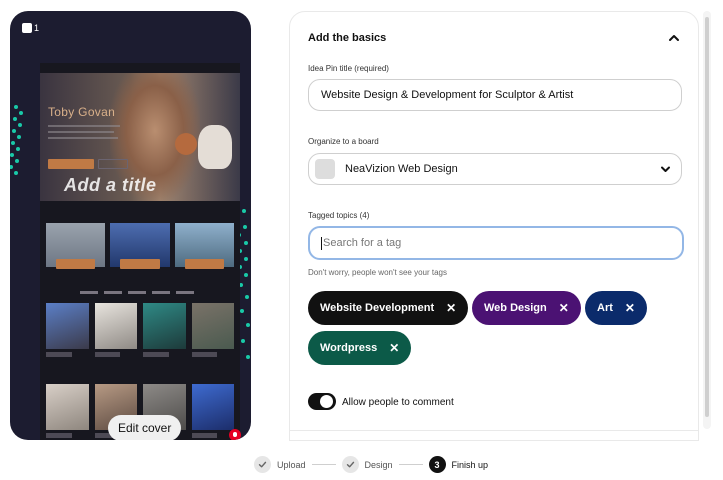 The image size is (723, 480). What do you see at coordinates (343, 141) in the screenshot?
I see `board-field-label: Organize to a board` at bounding box center [343, 141].